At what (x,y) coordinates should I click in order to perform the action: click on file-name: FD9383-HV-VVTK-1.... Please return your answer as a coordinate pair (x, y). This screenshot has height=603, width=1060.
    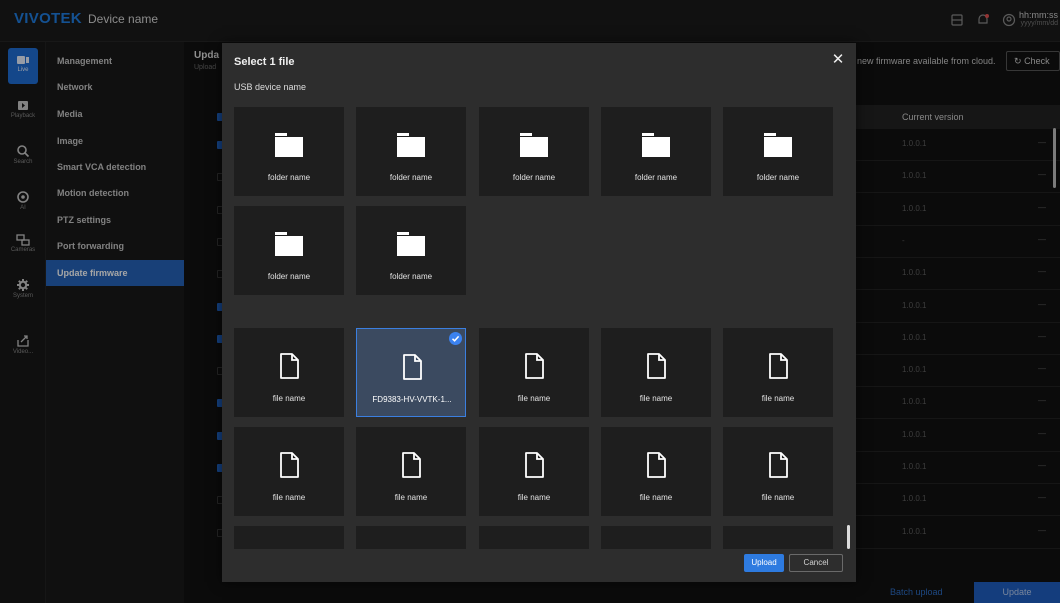
    Looking at the image, I should click on (412, 399).